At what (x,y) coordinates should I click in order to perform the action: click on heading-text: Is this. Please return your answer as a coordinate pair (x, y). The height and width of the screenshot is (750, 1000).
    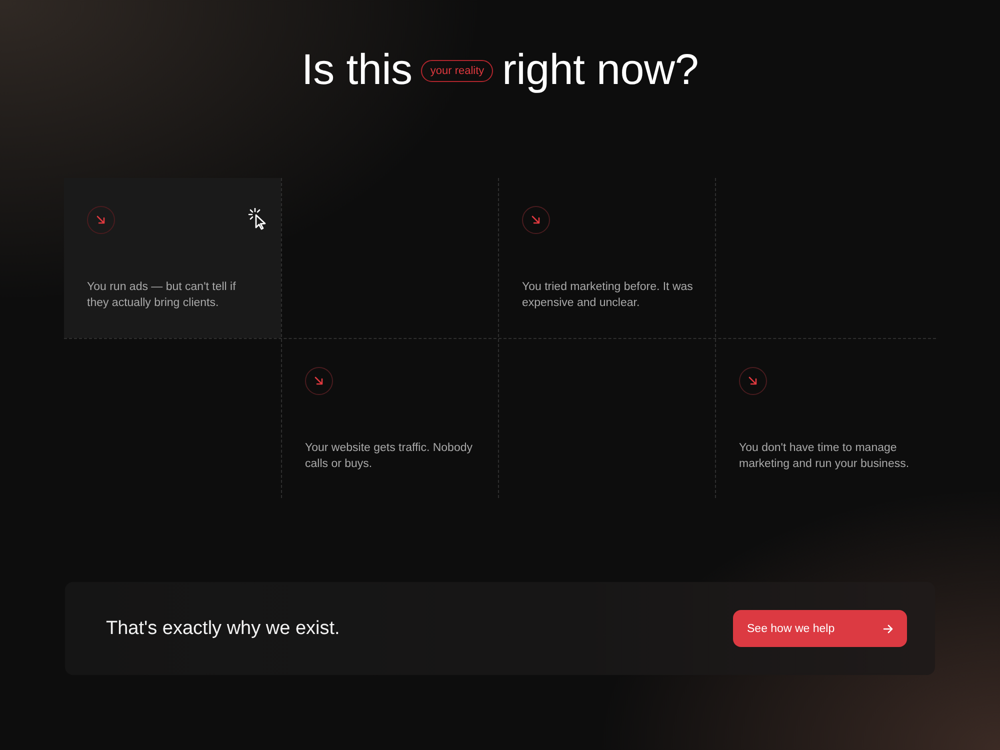
    Looking at the image, I should click on (356, 70).